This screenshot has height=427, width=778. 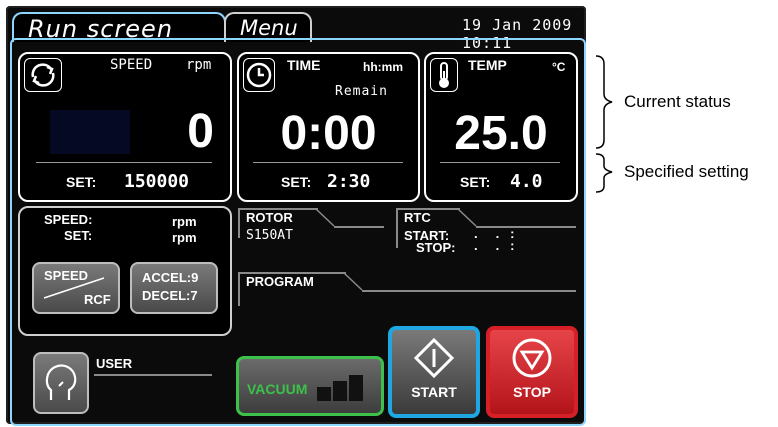 What do you see at coordinates (686, 171) in the screenshot?
I see `annotation-specified-setting: Specified setting` at bounding box center [686, 171].